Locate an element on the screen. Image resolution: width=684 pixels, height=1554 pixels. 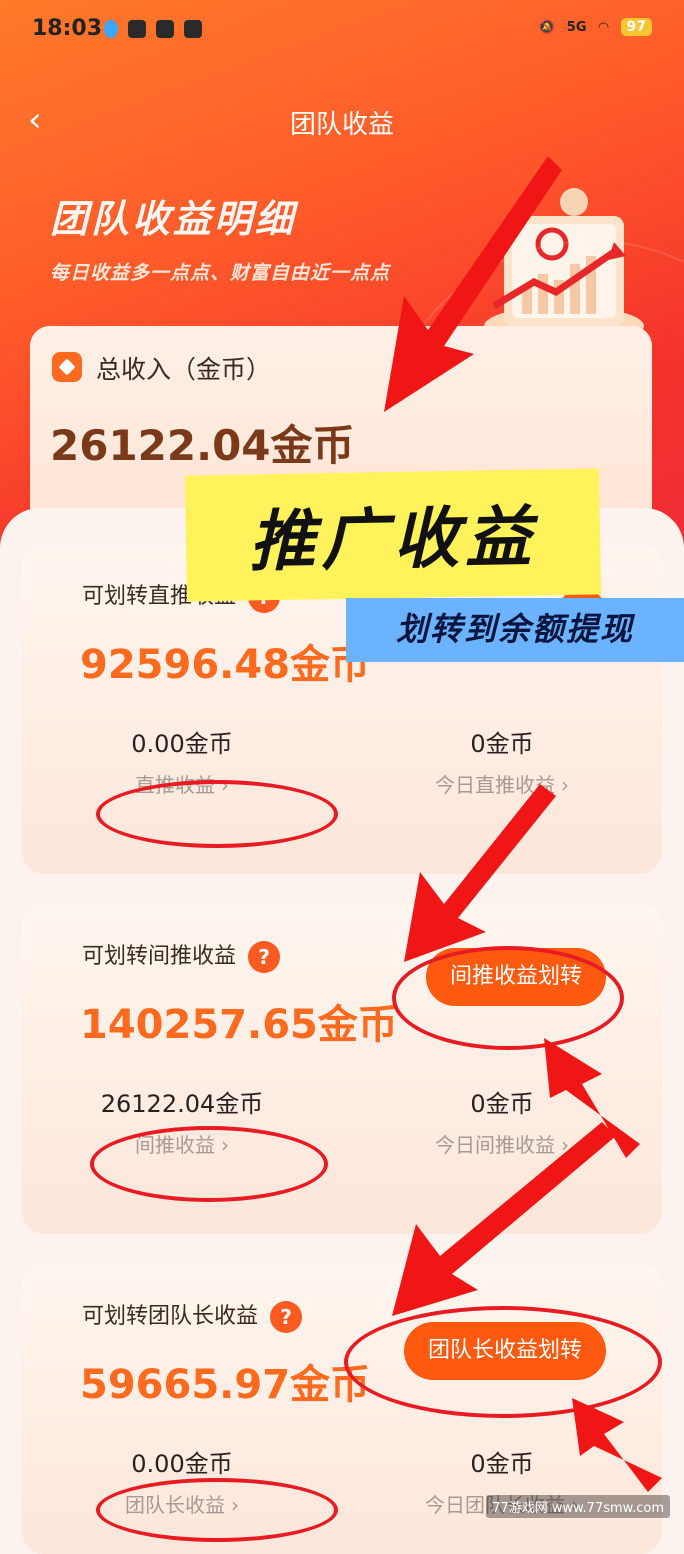
promo-sticker: 推广收益 is located at coordinates (393, 535).